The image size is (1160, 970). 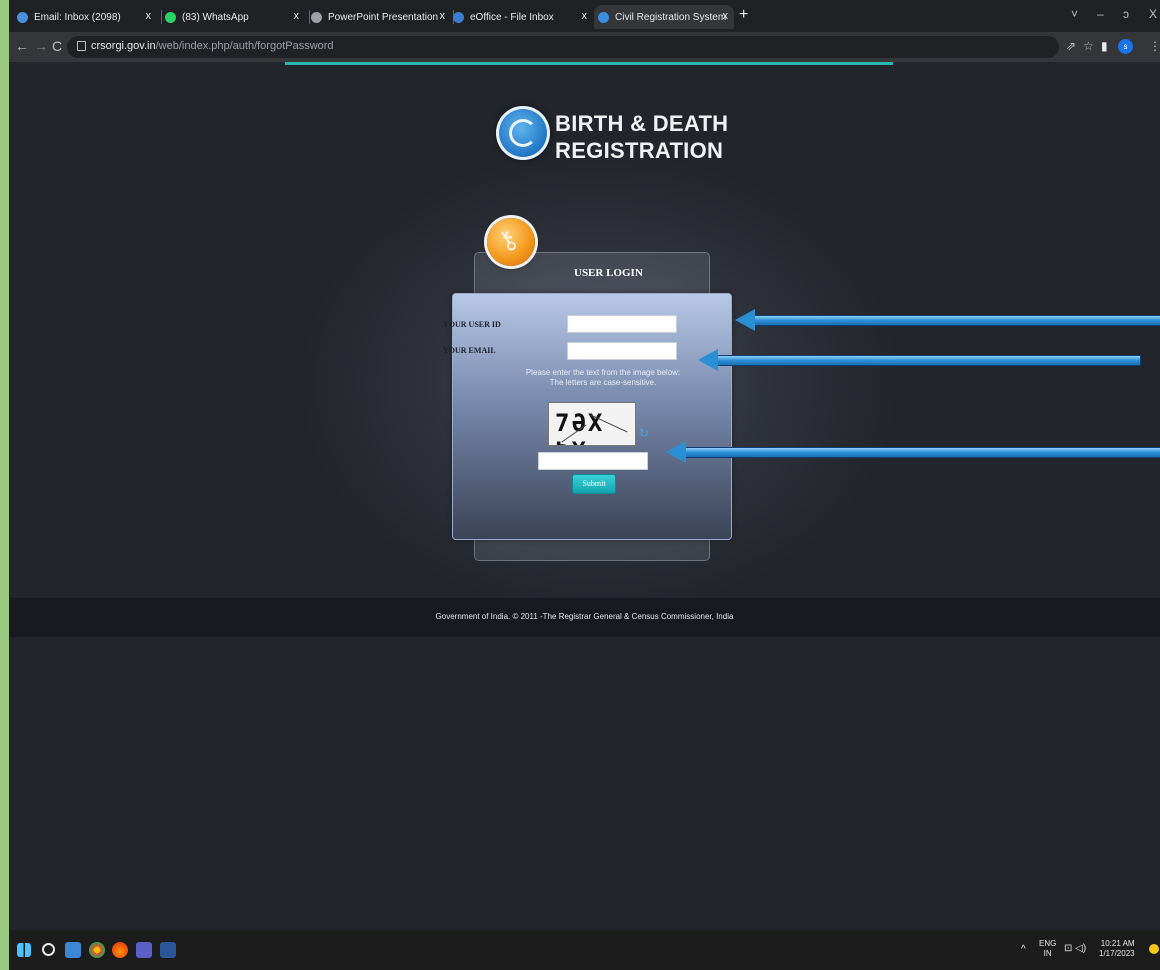 What do you see at coordinates (957, 320) in the screenshot?
I see `annotation-arrow-userid` at bounding box center [957, 320].